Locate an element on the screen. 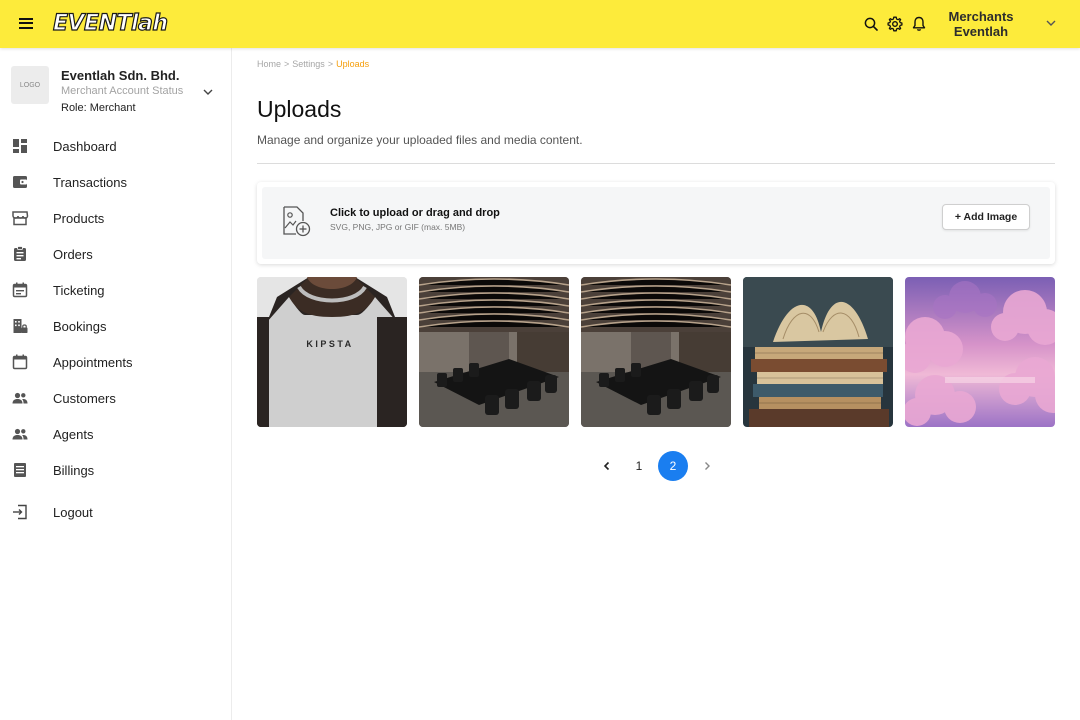 The height and width of the screenshot is (720, 1080). bell-icon is located at coordinates (919, 24).